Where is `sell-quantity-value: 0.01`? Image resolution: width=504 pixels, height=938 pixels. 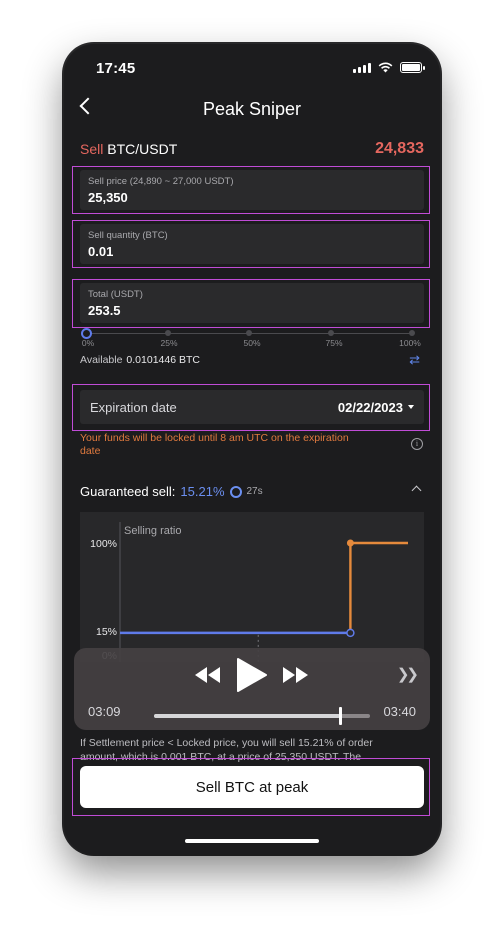 sell-quantity-value: 0.01 is located at coordinates (100, 251).